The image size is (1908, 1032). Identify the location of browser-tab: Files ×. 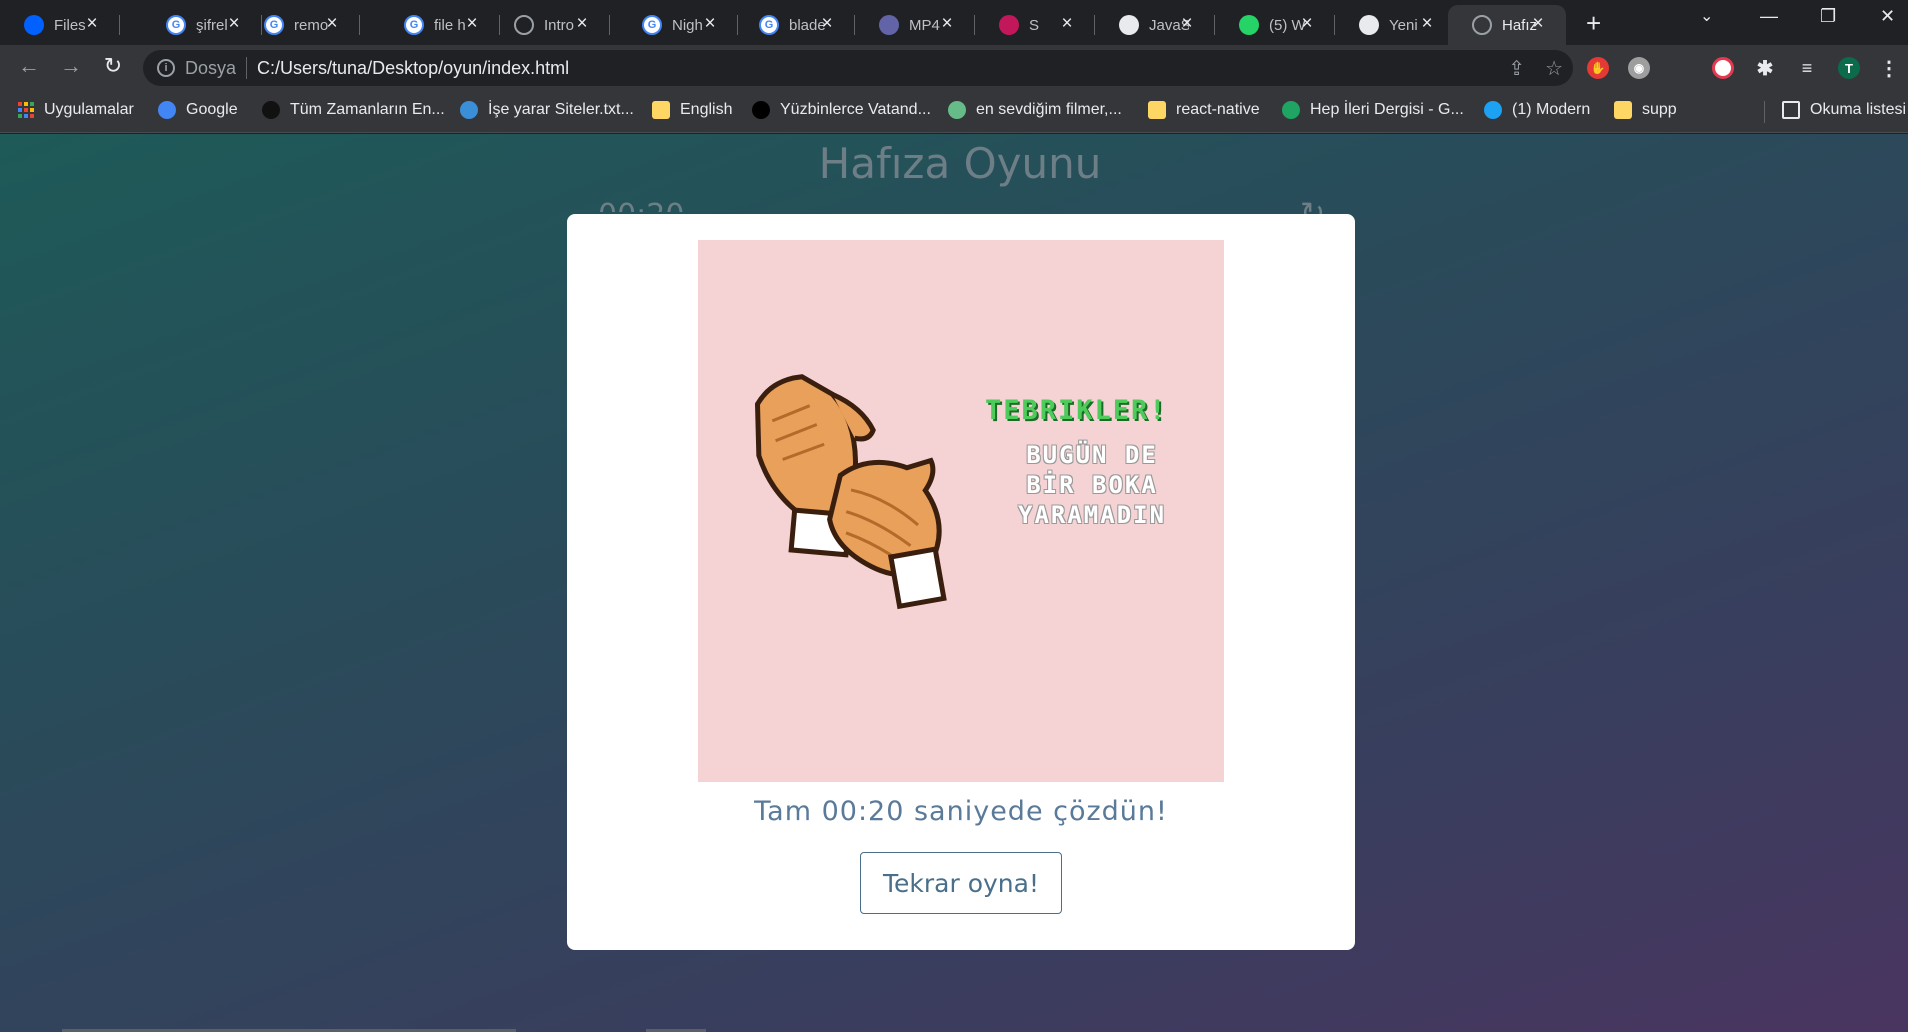
(60, 25).